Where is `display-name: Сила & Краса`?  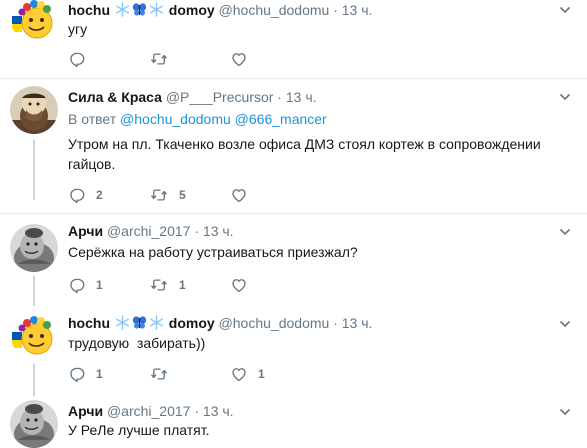
display-name: Сила & Краса is located at coordinates (115, 97).